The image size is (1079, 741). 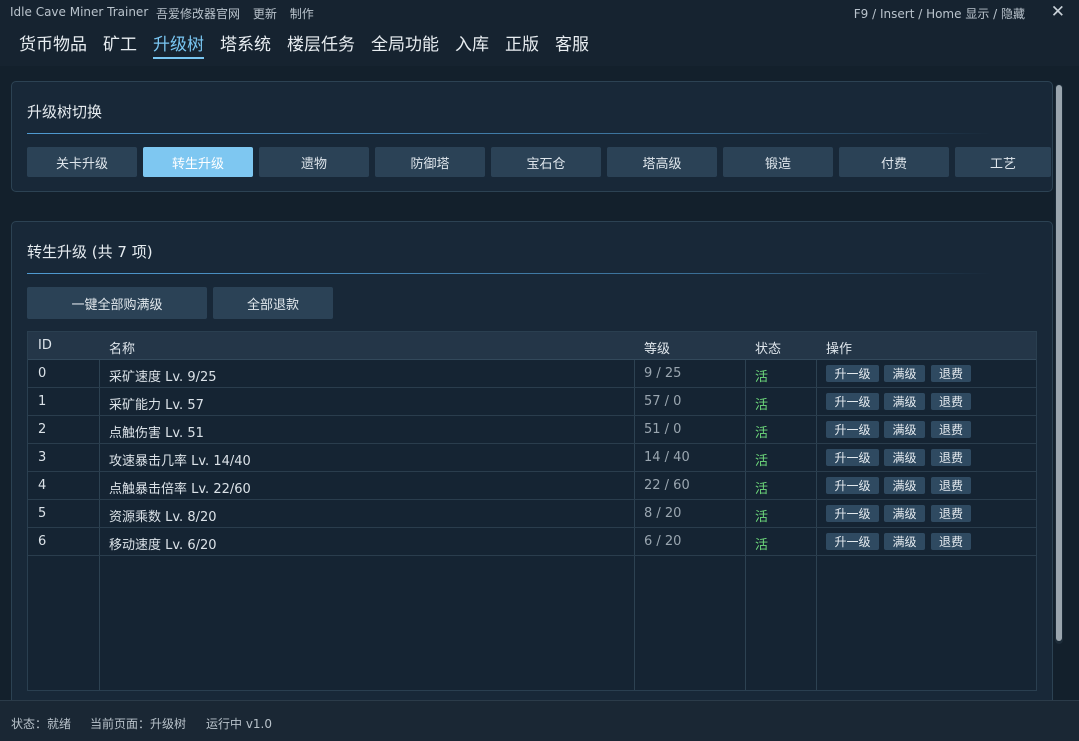 I want to click on link-update: 更新, so click(x=265, y=14).